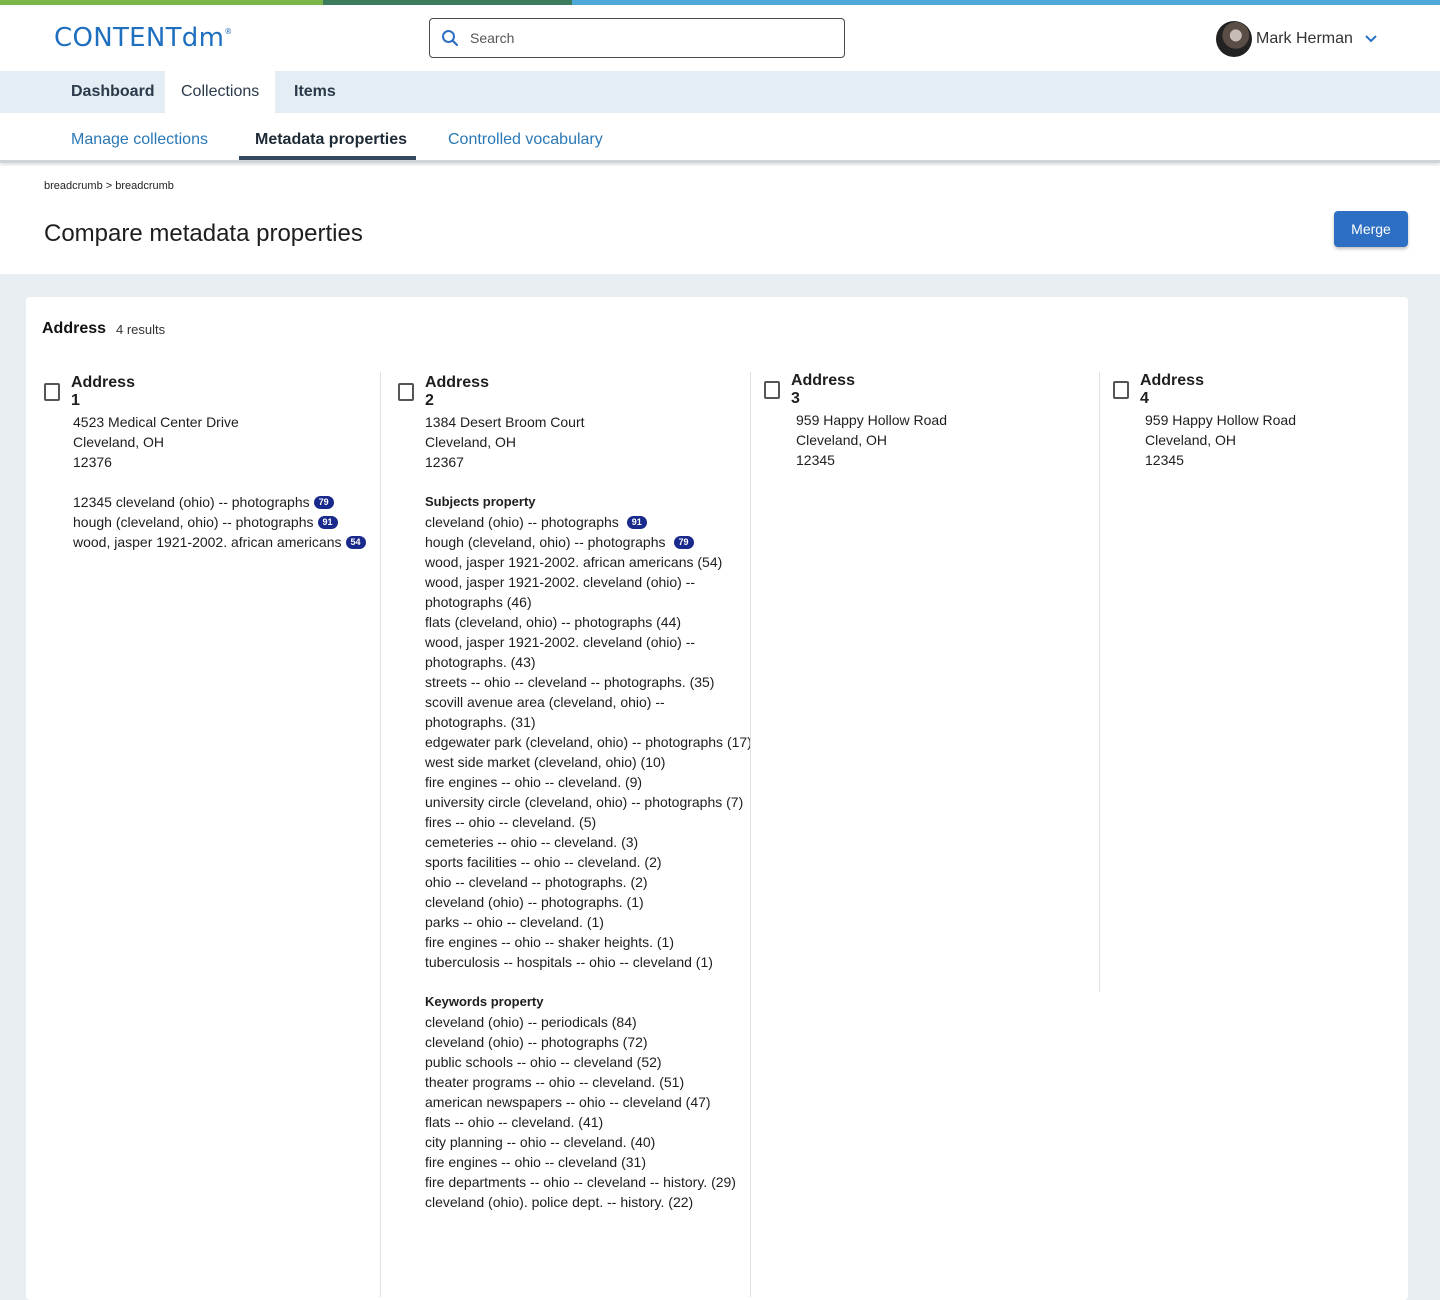 This screenshot has height=1300, width=1440. I want to click on app-logo: CONTENTdm®, so click(143, 38).